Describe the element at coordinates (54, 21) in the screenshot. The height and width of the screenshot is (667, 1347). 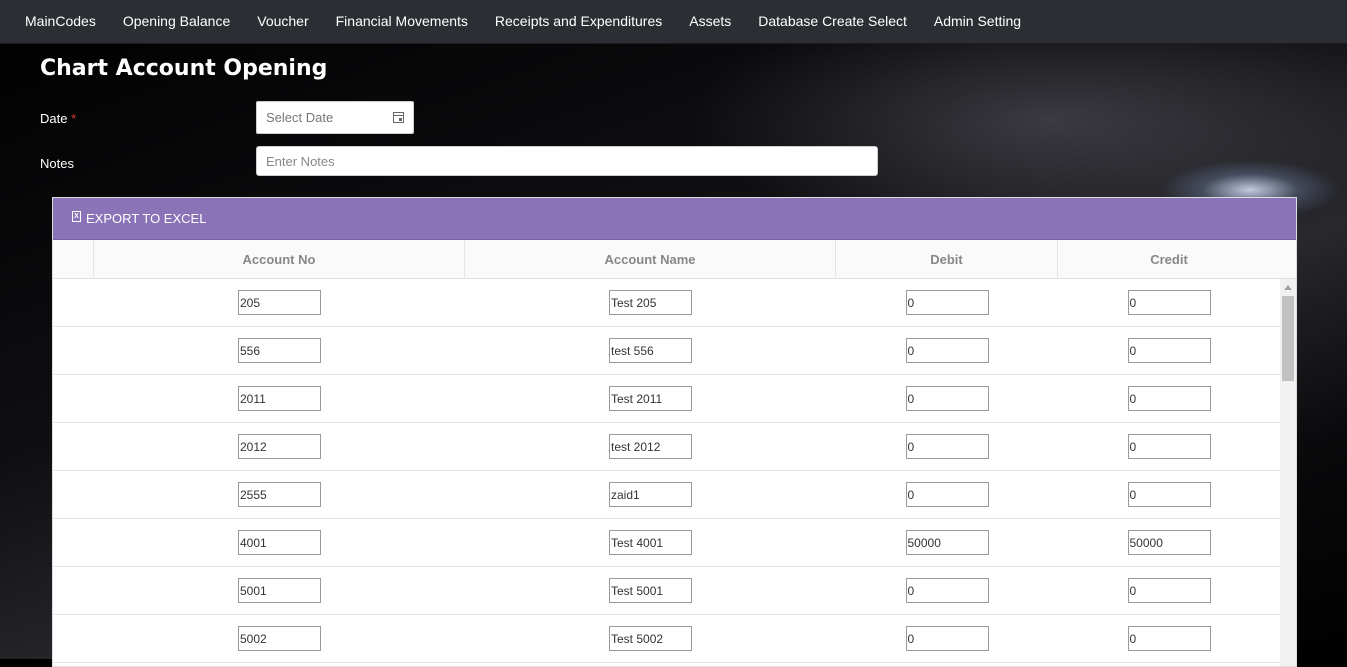
I see `nav-item-maincodes: MainCodes` at that location.